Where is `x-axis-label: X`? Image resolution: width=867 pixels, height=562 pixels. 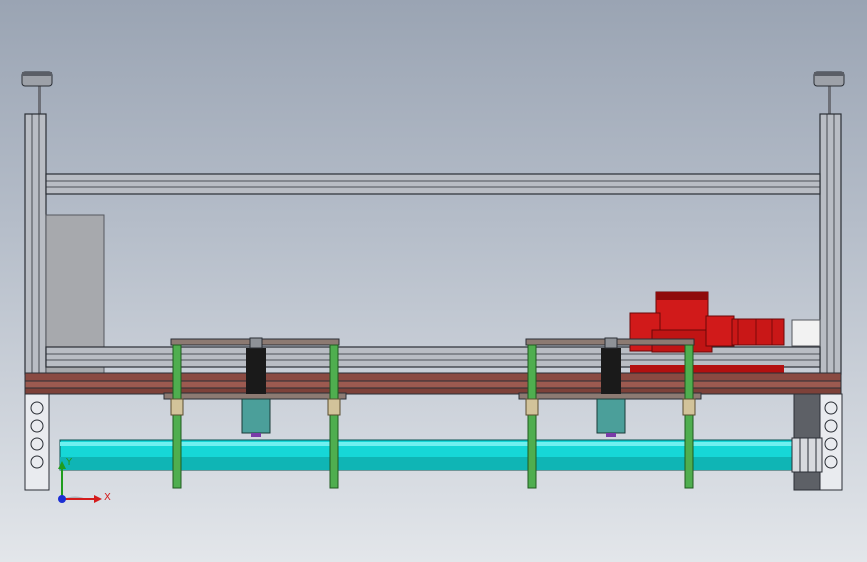 x-axis-label: X is located at coordinates (107, 497).